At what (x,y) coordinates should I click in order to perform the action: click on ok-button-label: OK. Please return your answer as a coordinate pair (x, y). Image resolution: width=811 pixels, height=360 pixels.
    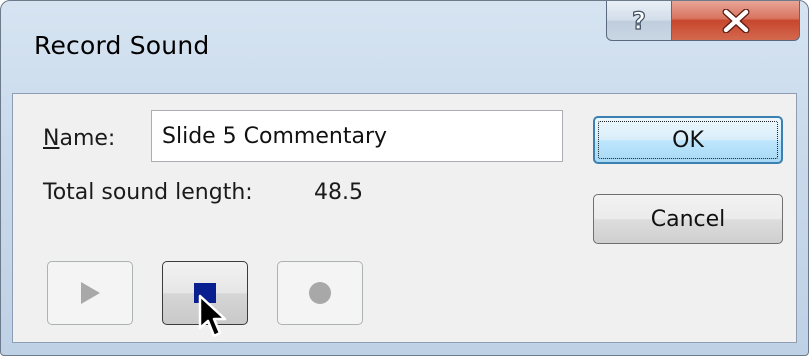
    Looking at the image, I should click on (688, 140).